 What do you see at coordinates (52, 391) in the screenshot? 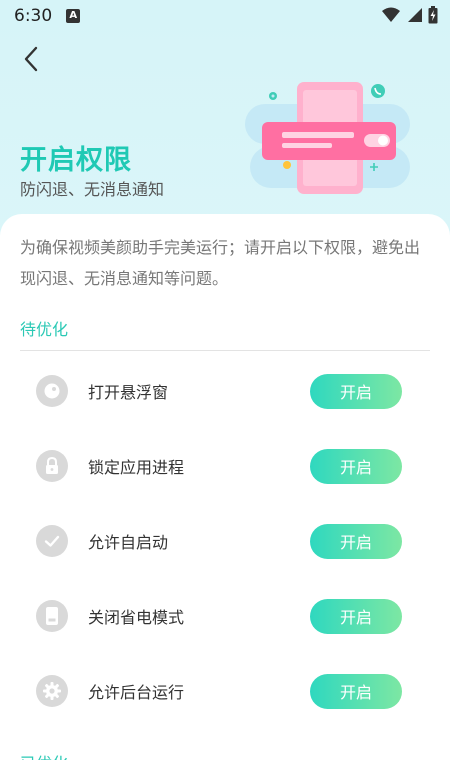
I see `floating-window-icon` at bounding box center [52, 391].